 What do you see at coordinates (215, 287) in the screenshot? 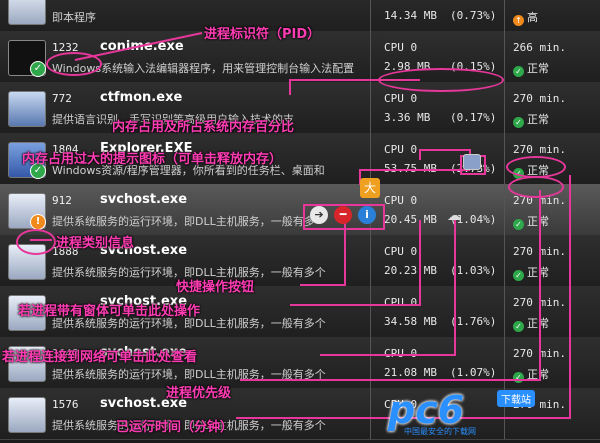
I see `annotation-quick-actions: 快捷操作按钮` at bounding box center [215, 287].